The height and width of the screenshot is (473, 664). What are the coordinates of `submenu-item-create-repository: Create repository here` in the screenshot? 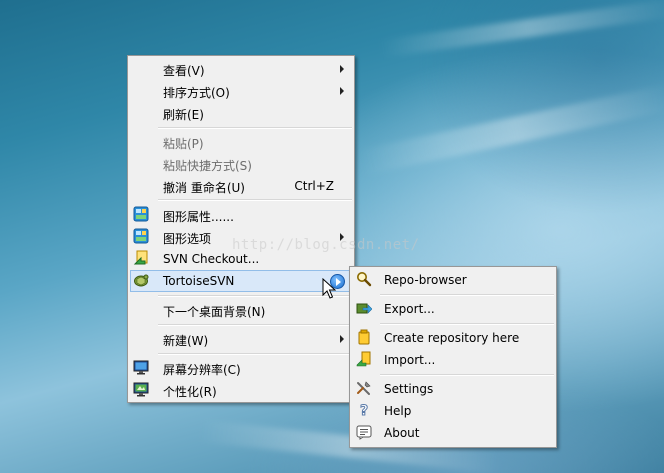 It's located at (453, 338).